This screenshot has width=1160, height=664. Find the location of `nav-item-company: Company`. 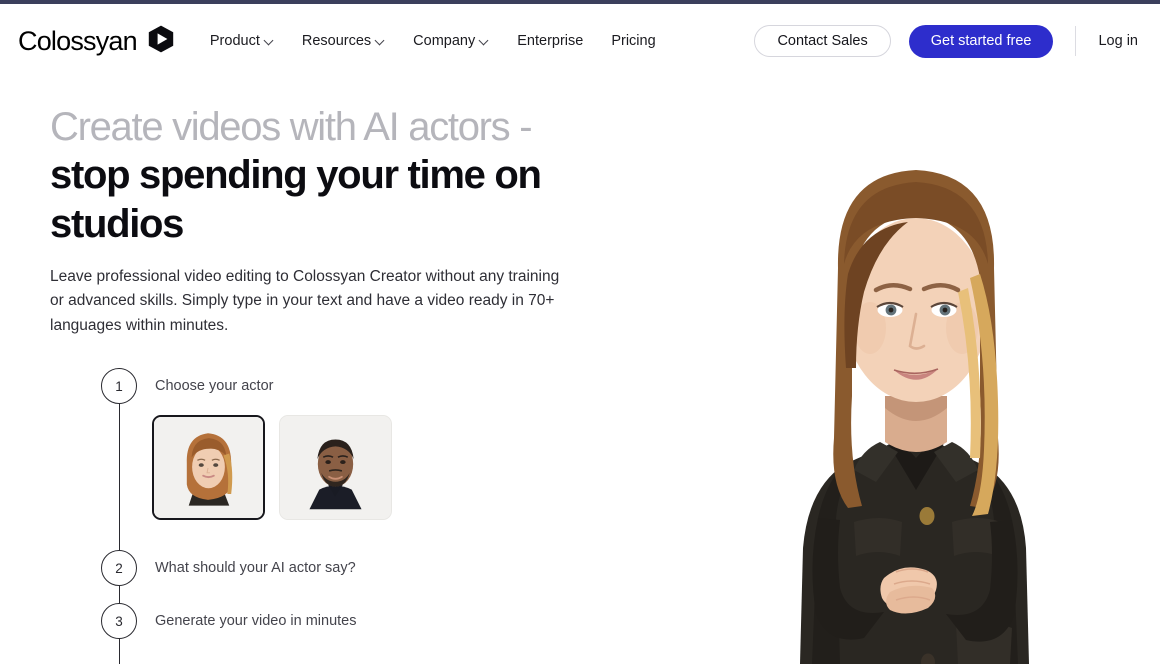

nav-item-company: Company is located at coordinates (451, 41).